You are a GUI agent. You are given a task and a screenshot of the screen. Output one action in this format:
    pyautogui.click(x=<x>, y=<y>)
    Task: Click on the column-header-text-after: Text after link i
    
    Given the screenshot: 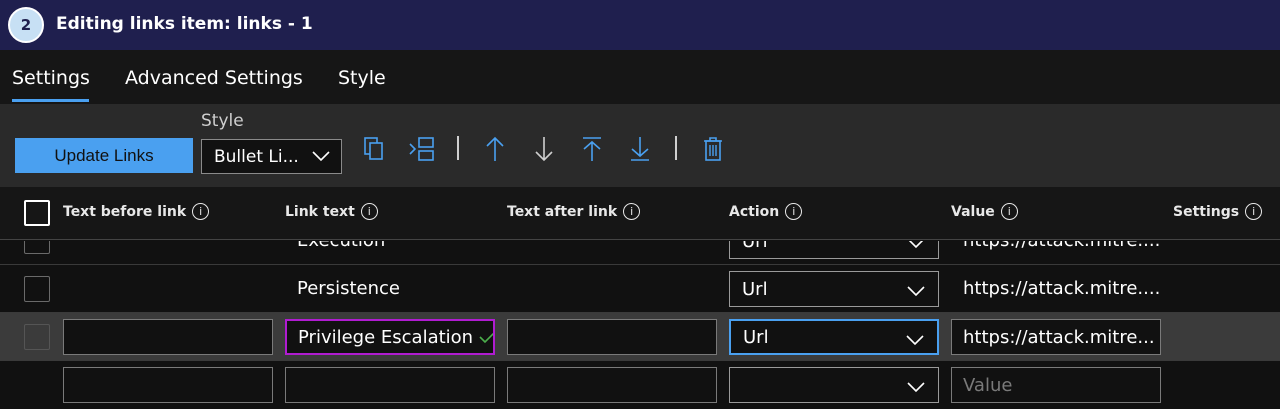 What is the action you would take?
    pyautogui.click(x=574, y=211)
    